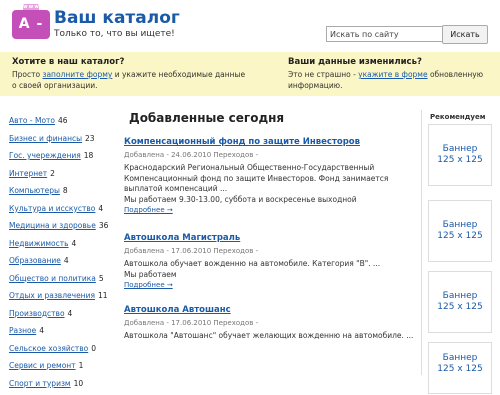 The height and width of the screenshot is (395, 500). I want to click on category-link: Спорт и туризм, so click(40, 383).